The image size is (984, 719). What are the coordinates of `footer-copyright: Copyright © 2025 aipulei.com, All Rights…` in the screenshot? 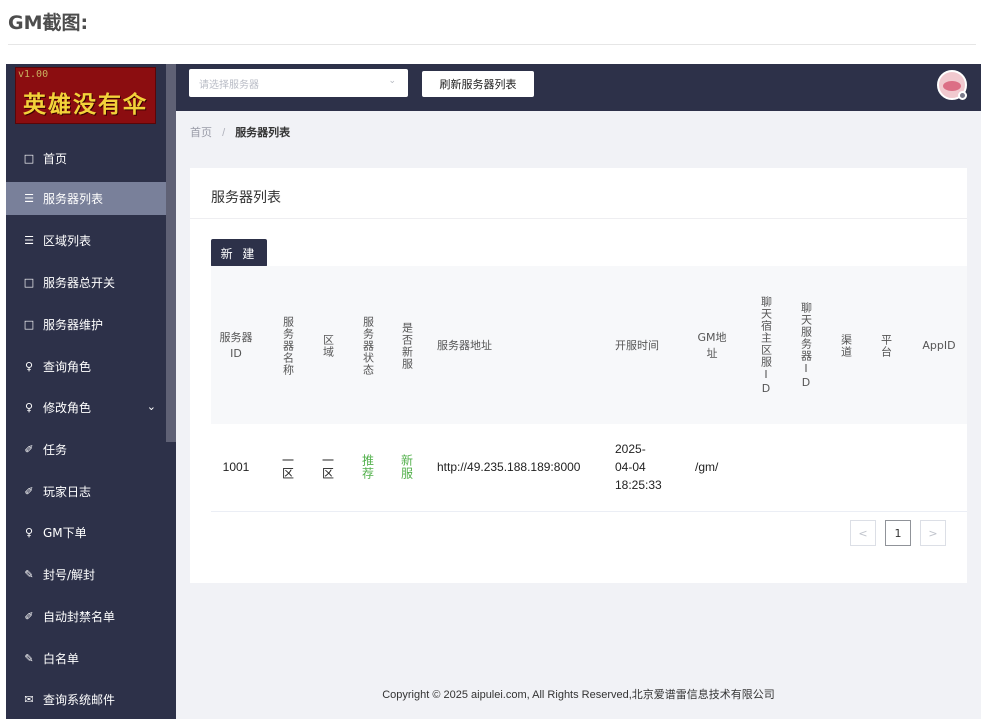 It's located at (578, 695).